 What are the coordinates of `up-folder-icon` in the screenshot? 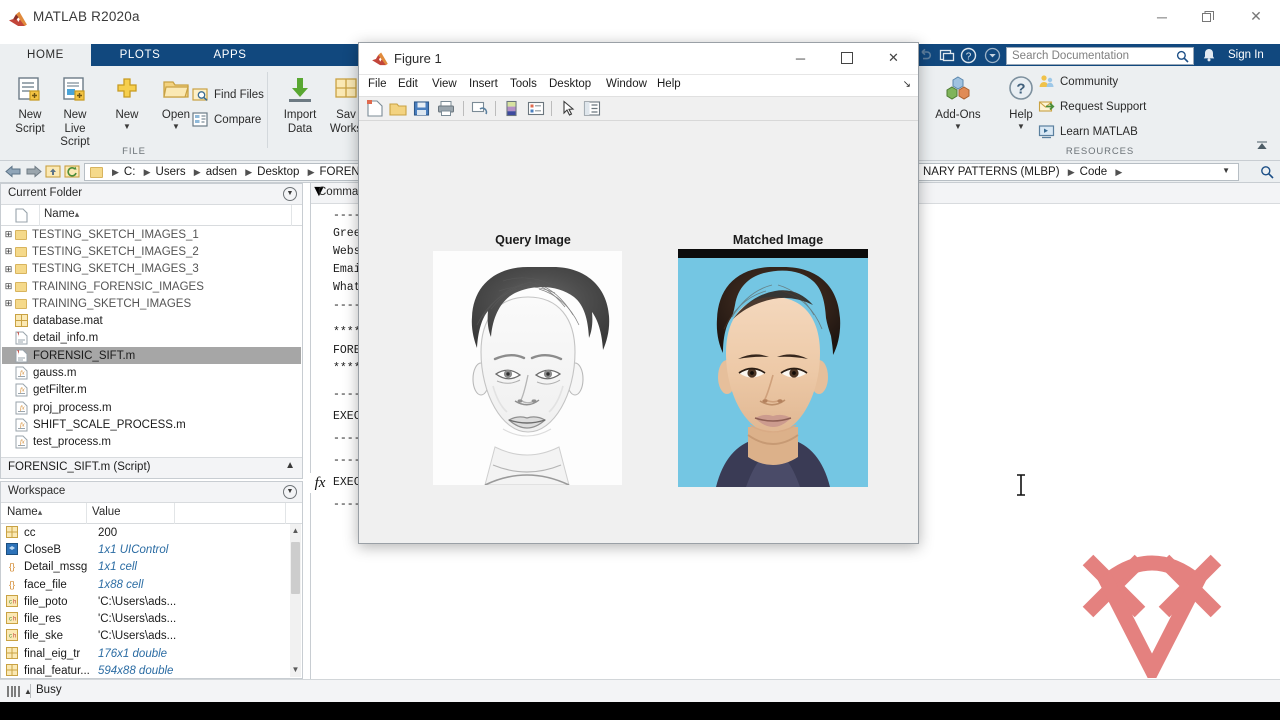 It's located at (53, 171).